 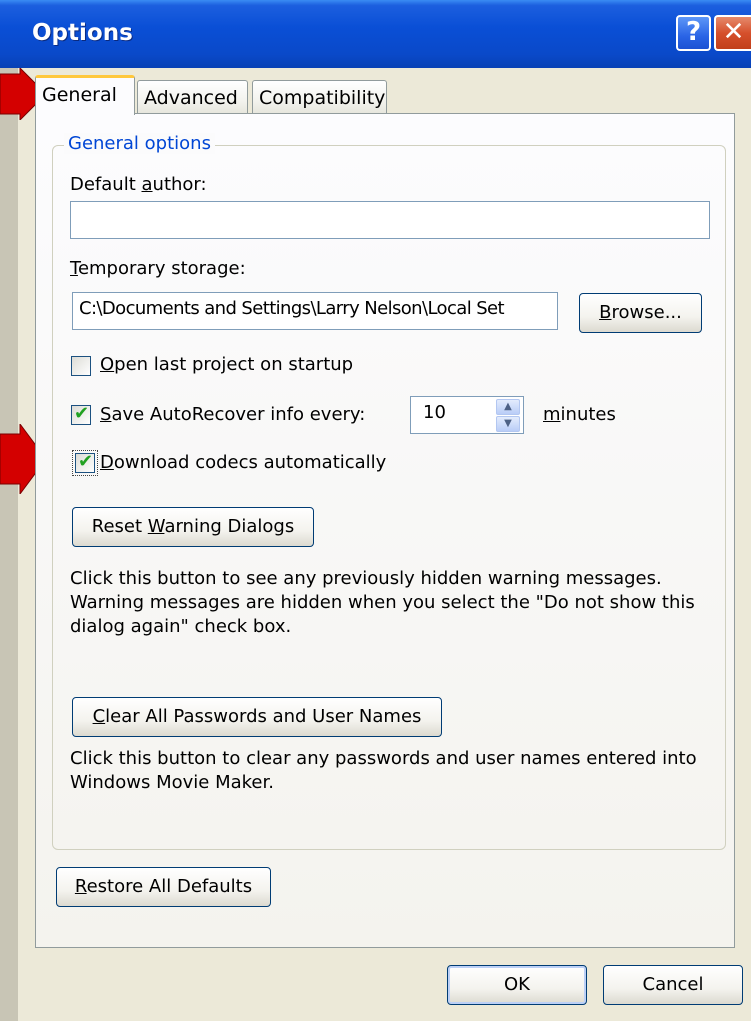 What do you see at coordinates (82, 33) in the screenshot?
I see `window-title: Options` at bounding box center [82, 33].